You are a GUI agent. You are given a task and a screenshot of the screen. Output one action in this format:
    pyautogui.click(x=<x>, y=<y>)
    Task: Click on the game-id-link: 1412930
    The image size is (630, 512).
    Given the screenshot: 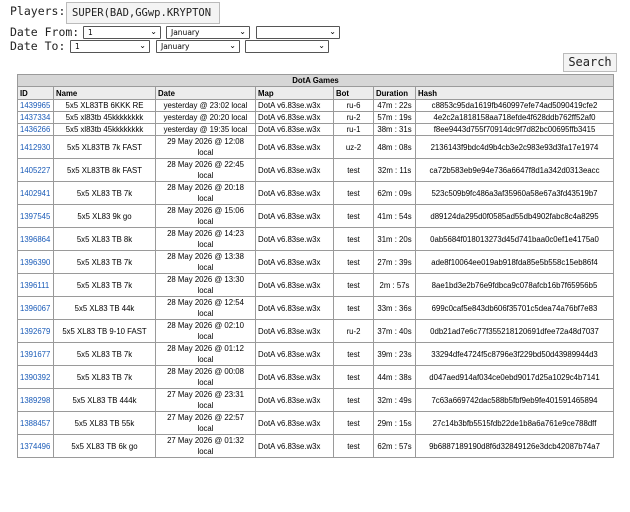 What is the action you would take?
    pyautogui.click(x=35, y=147)
    